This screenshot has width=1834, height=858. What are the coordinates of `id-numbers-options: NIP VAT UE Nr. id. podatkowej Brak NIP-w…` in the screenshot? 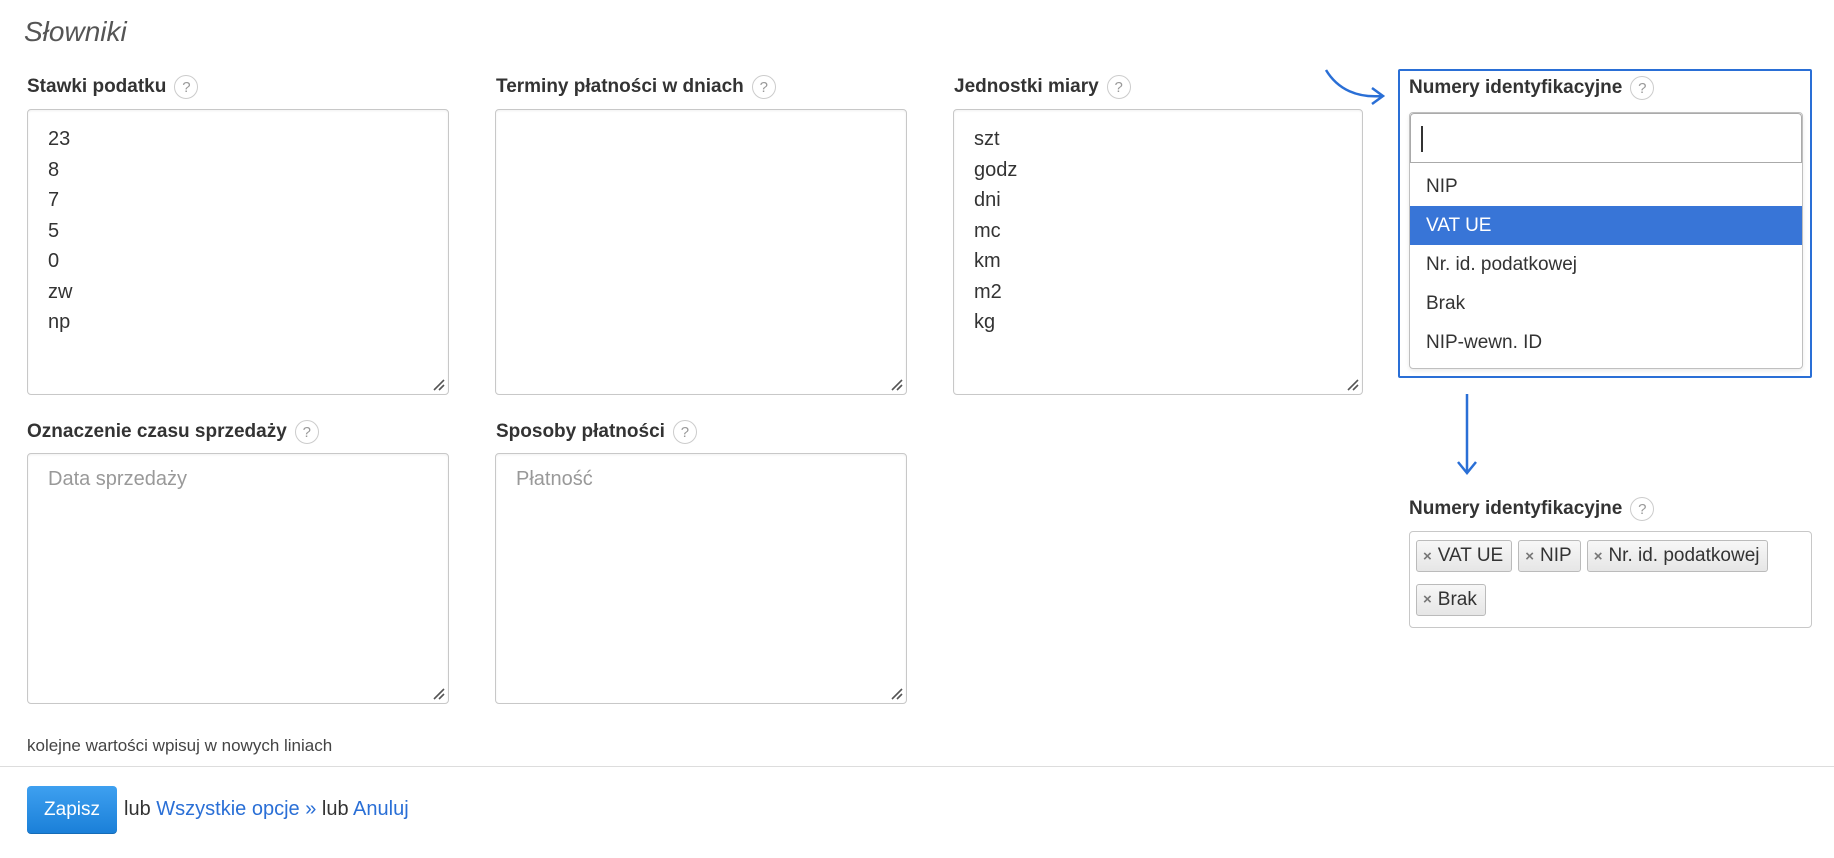 It's located at (1606, 262).